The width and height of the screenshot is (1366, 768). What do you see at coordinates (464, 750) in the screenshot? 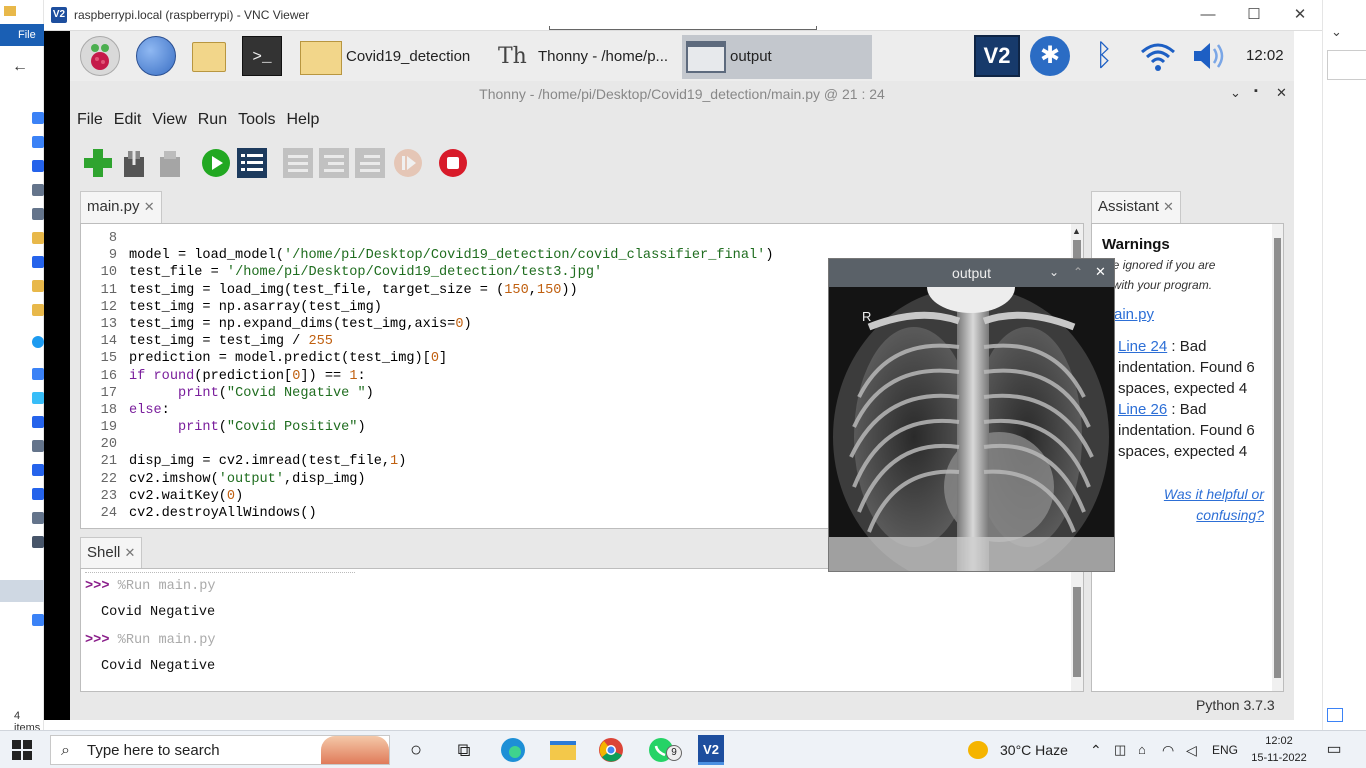
I see `task-view-icon: ⧉` at bounding box center [464, 750].